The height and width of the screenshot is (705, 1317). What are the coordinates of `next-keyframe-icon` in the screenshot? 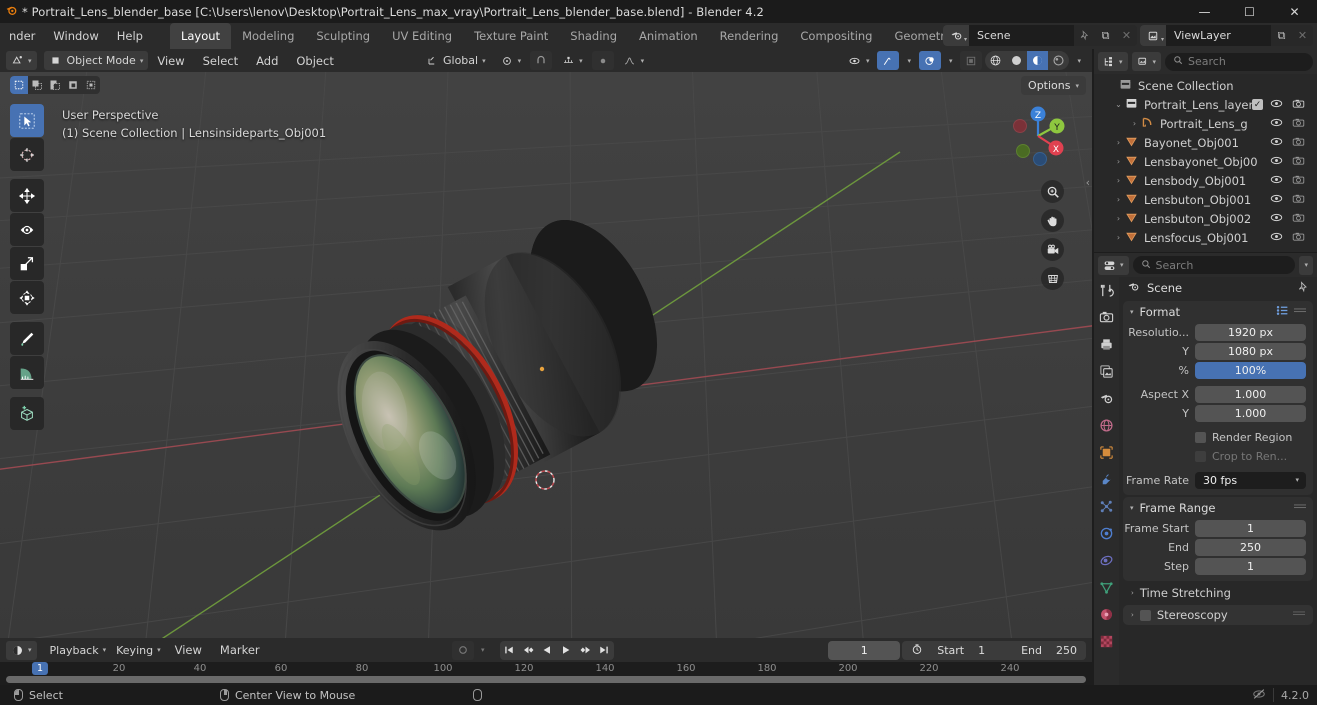 It's located at (585, 650).